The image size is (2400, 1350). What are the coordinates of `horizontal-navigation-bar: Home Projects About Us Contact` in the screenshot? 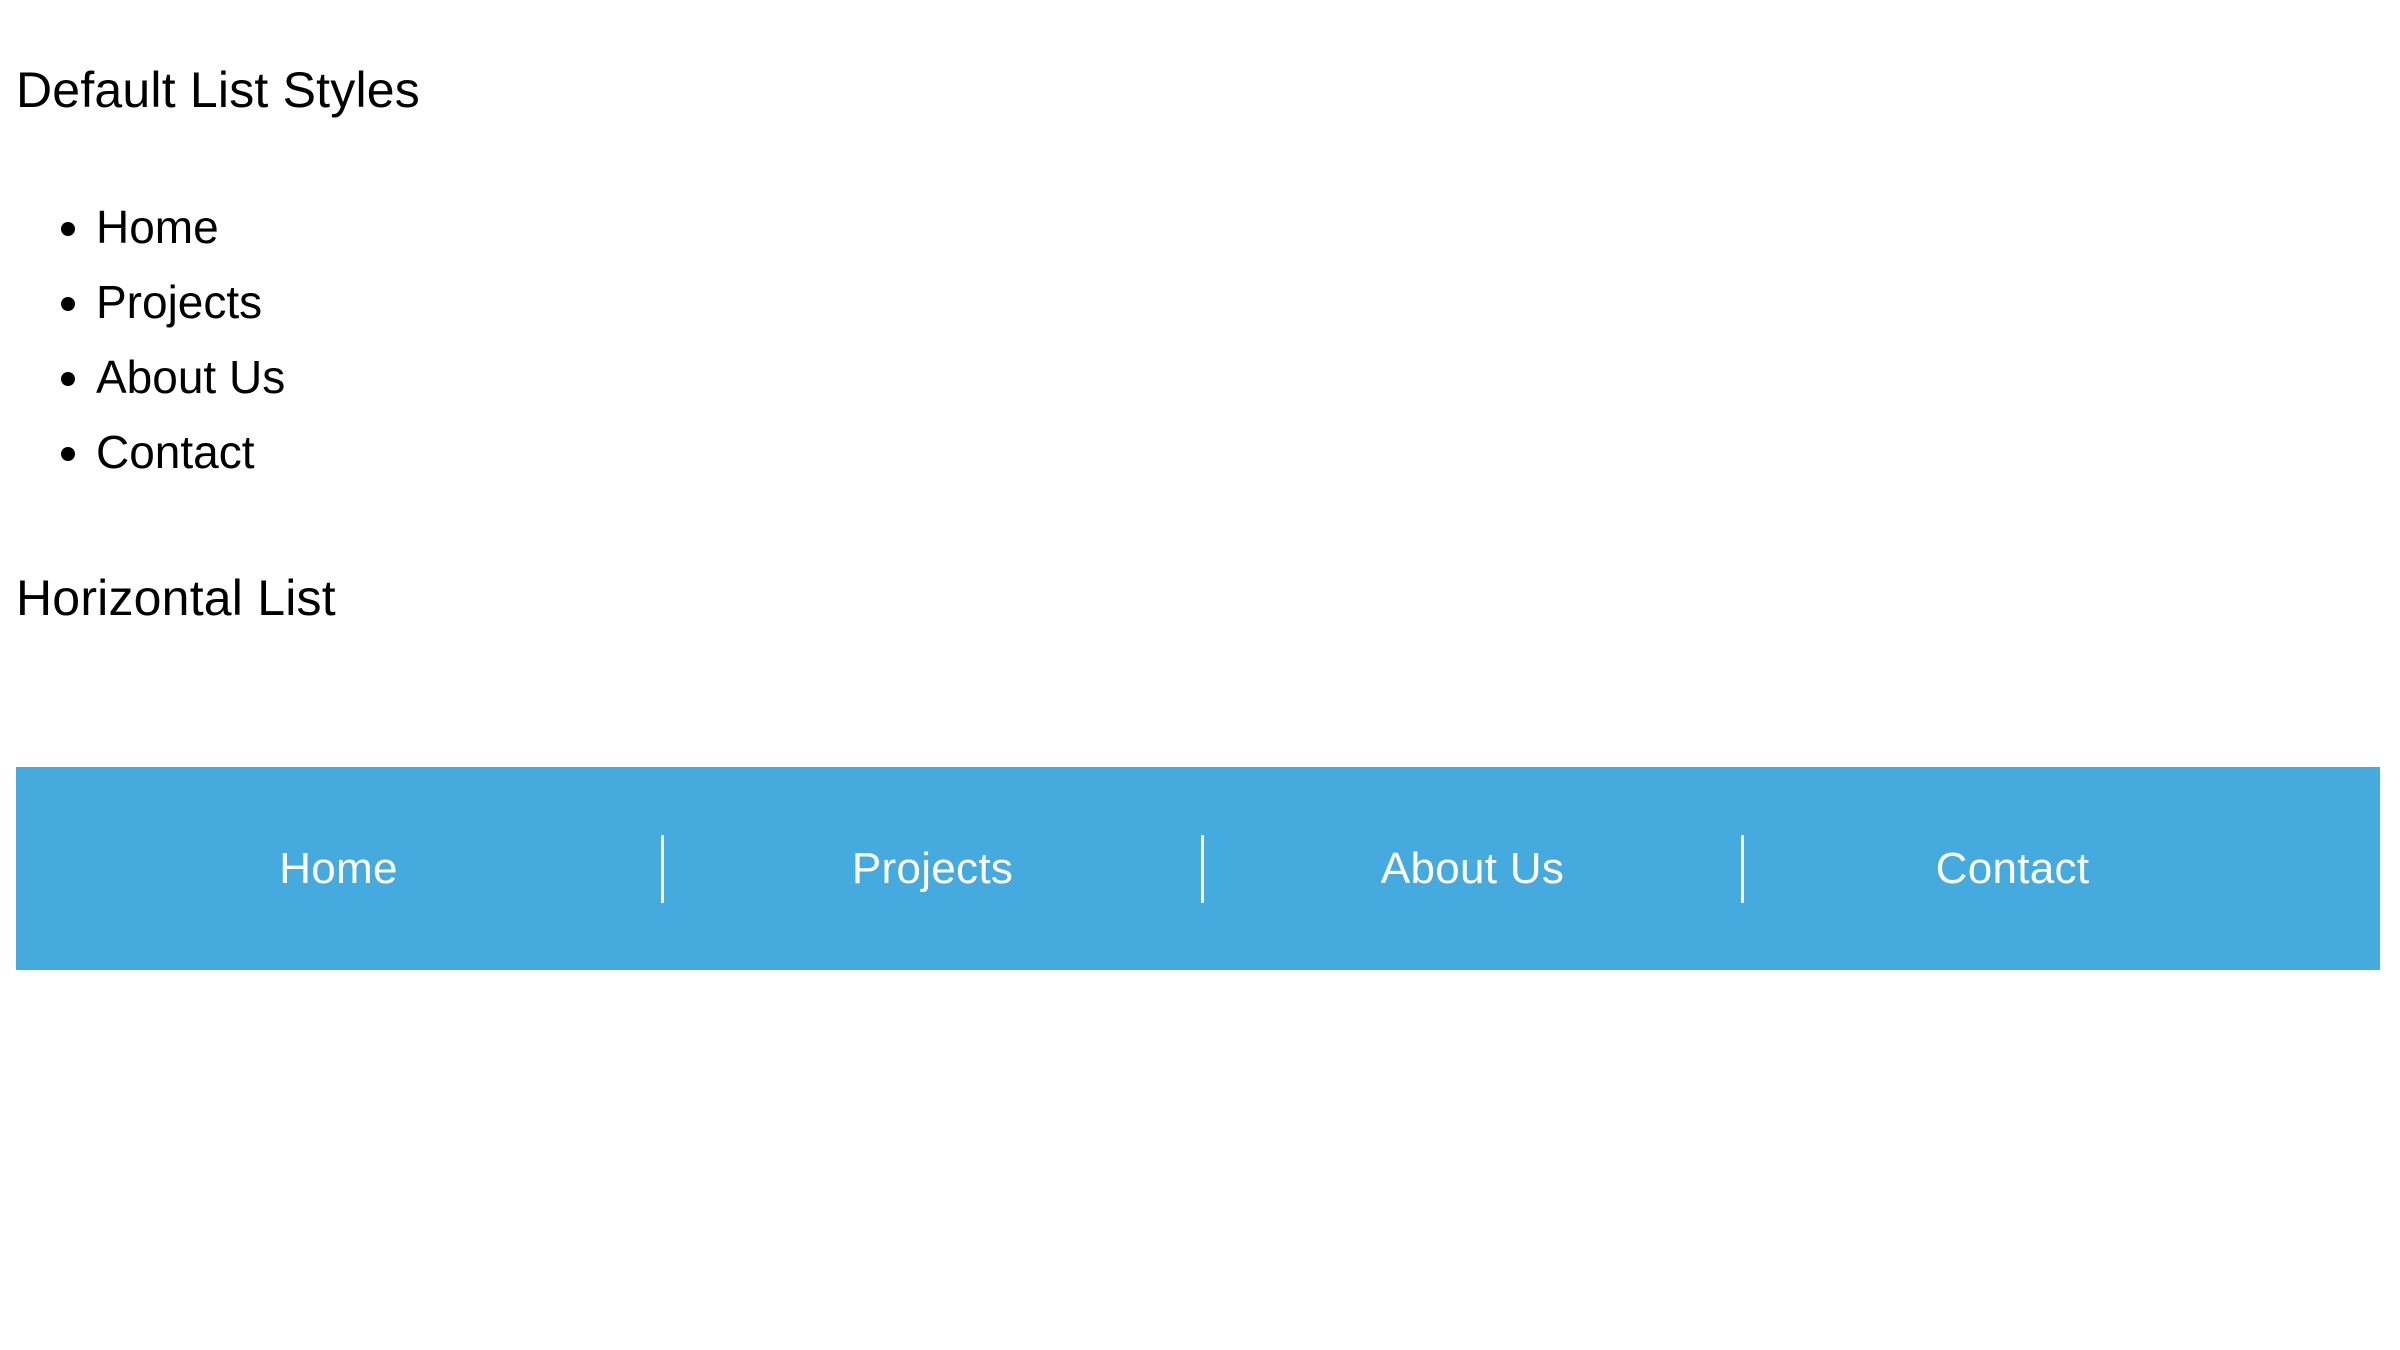 It's located at (1198, 868).